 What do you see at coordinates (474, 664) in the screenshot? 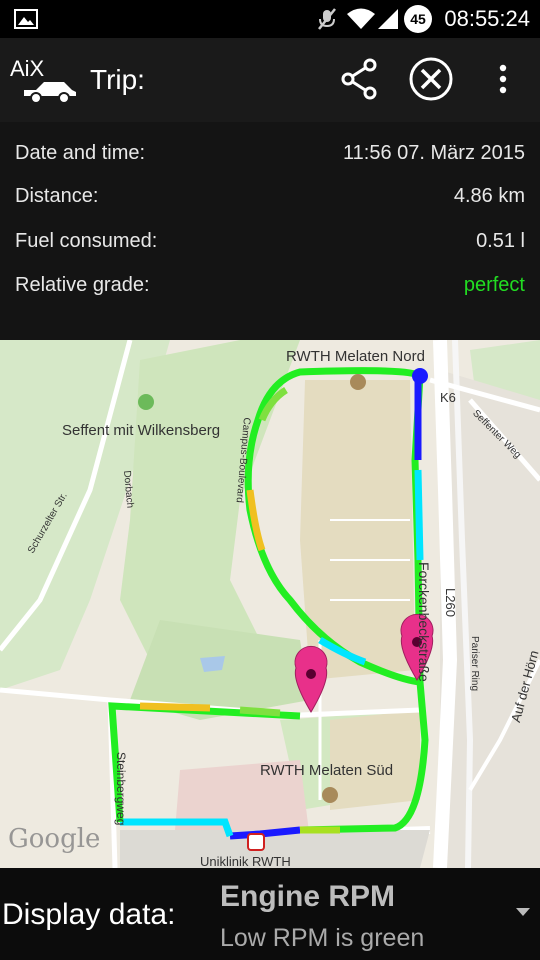
I see `map-label-pariser-ring: Pariser Ring` at bounding box center [474, 664].